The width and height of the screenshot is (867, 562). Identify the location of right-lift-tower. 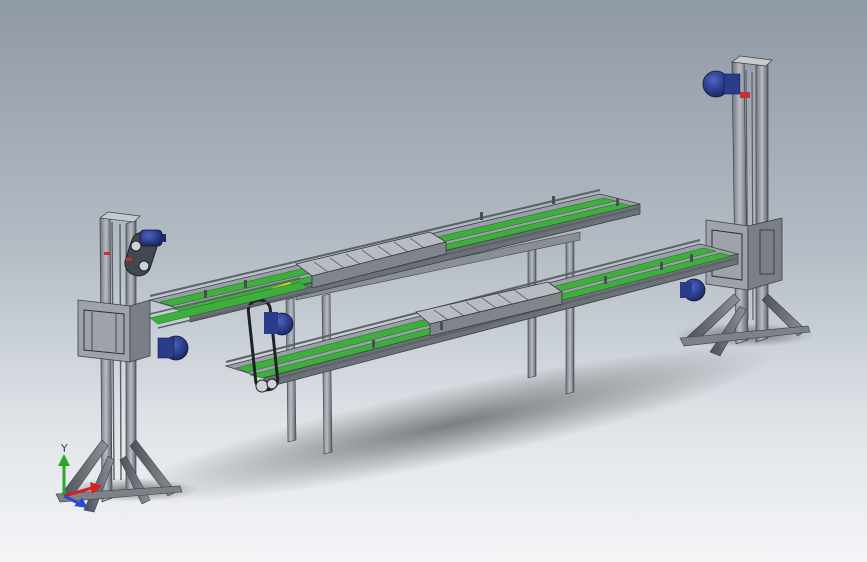
(745, 206).